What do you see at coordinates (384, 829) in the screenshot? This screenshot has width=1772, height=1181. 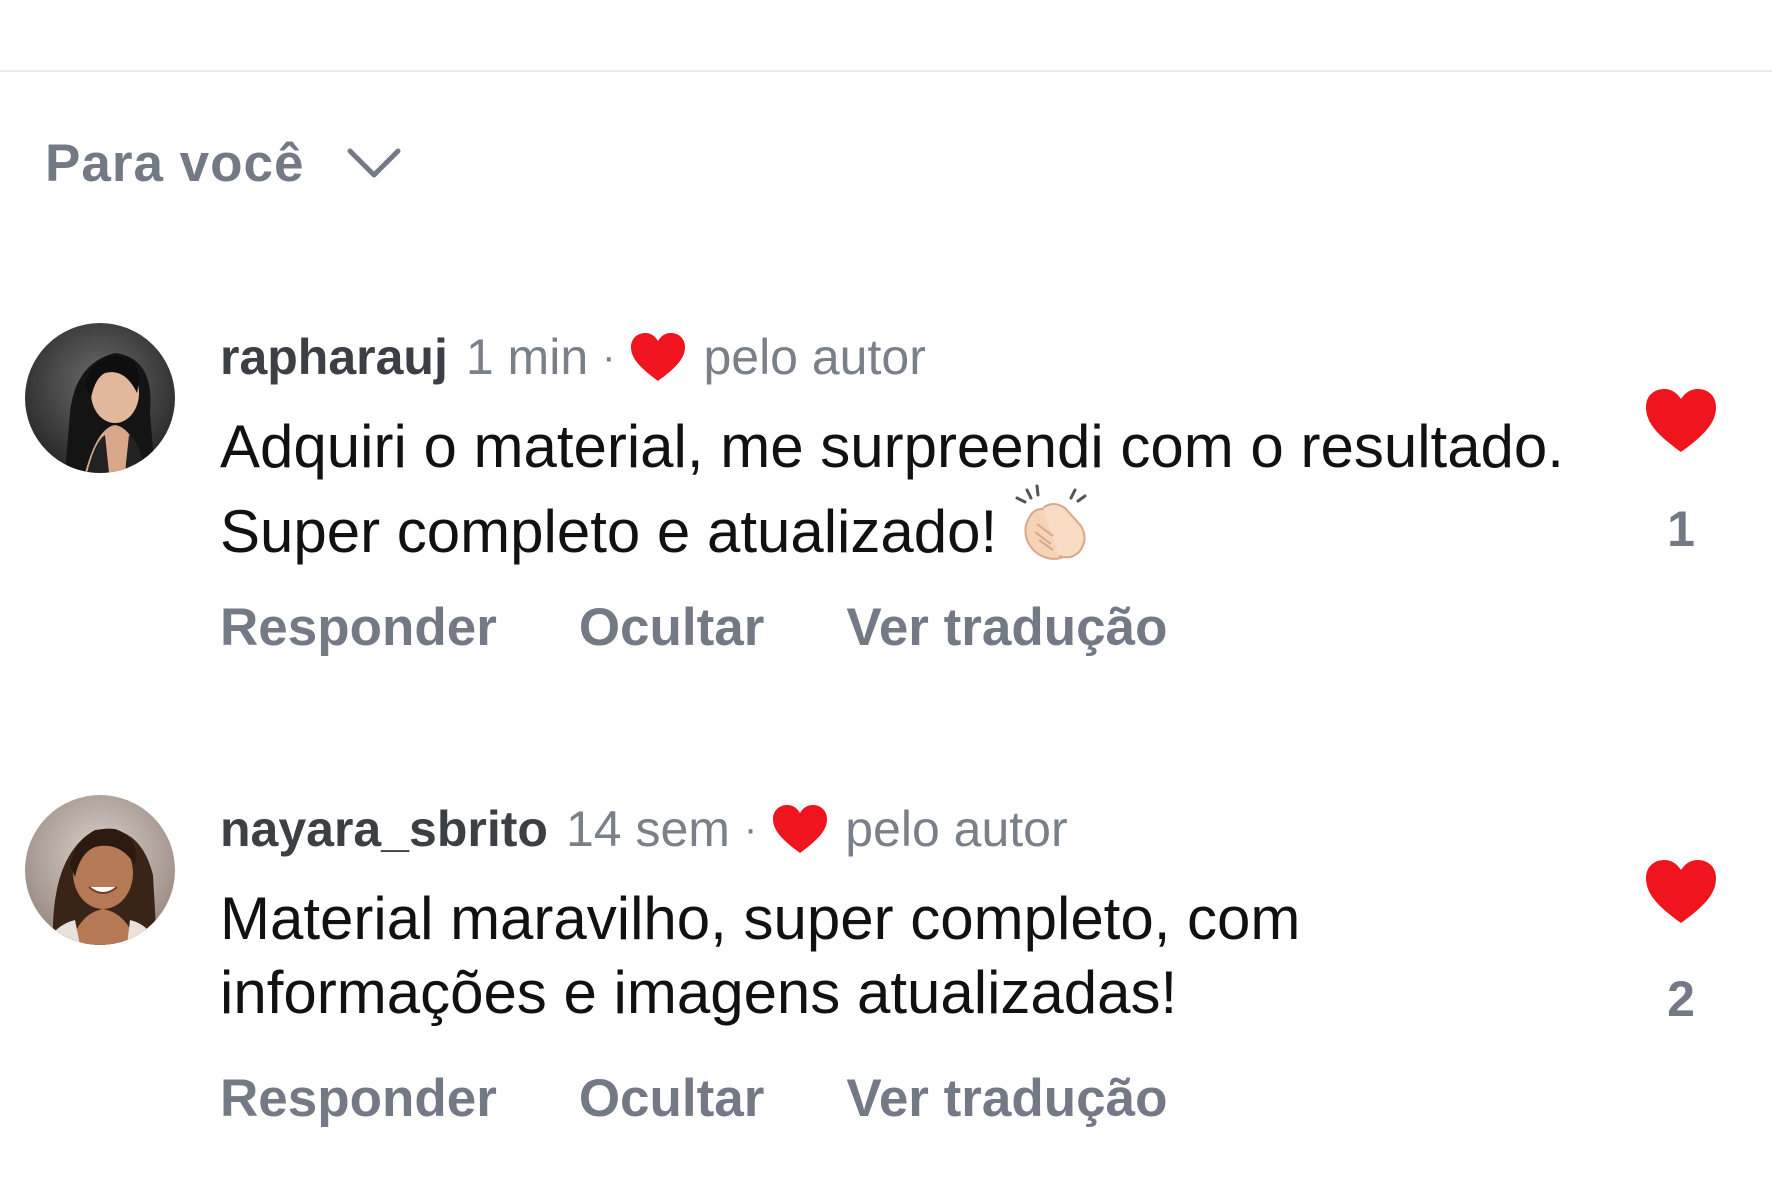 I see `username: nayara_sbrito` at bounding box center [384, 829].